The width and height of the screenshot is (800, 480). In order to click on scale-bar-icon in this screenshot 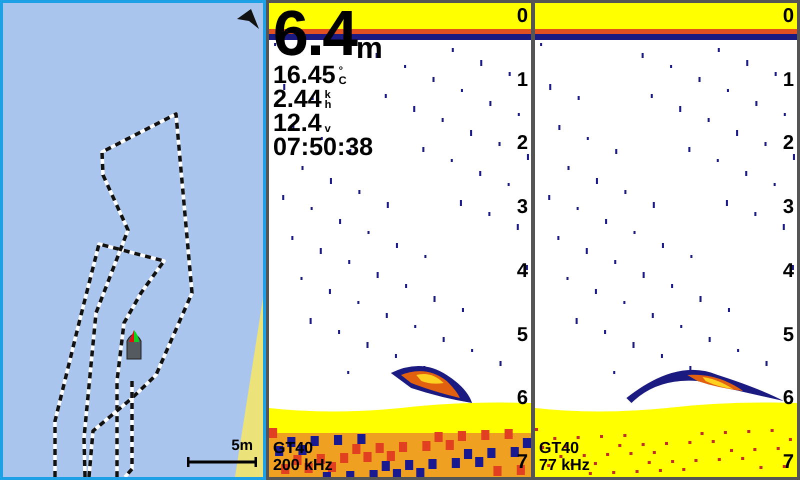, I will do `click(222, 462)`.